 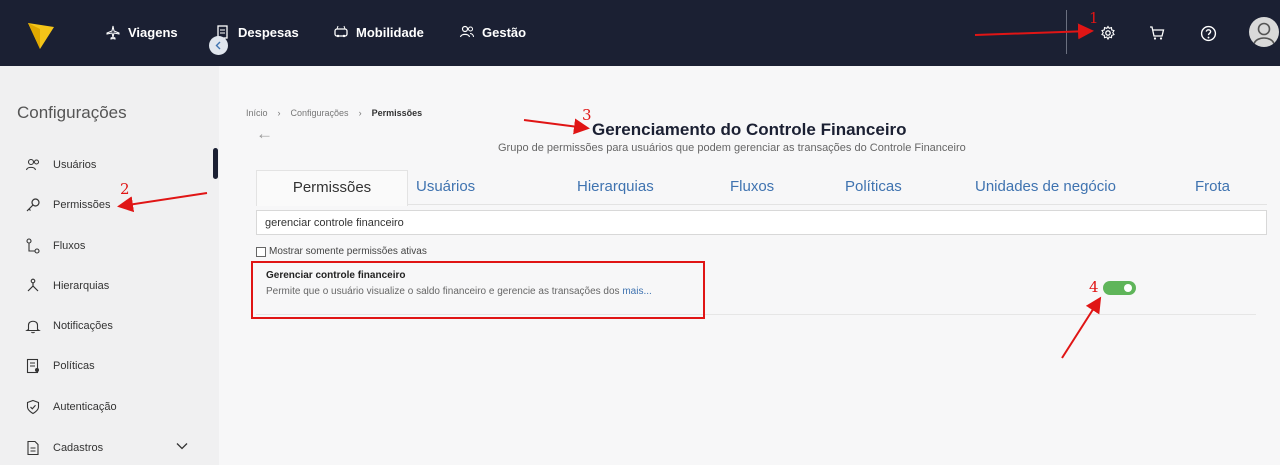 I want to click on breadcrumb-configuracoes: Configurações, so click(x=320, y=113).